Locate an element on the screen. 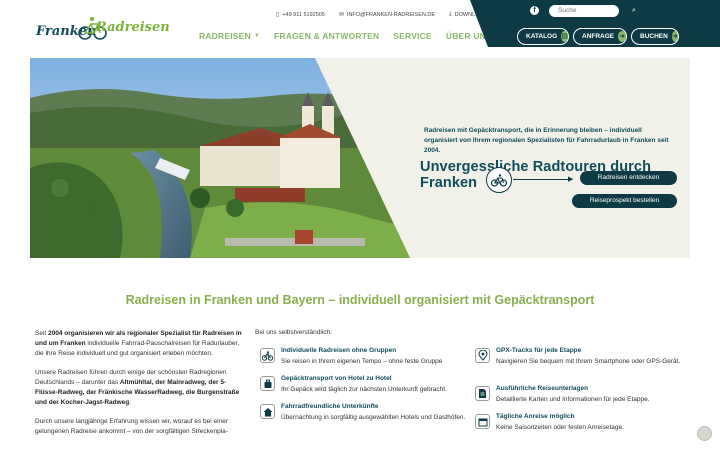 The width and height of the screenshot is (720, 450). cyclist-icon is located at coordinates (267, 355).